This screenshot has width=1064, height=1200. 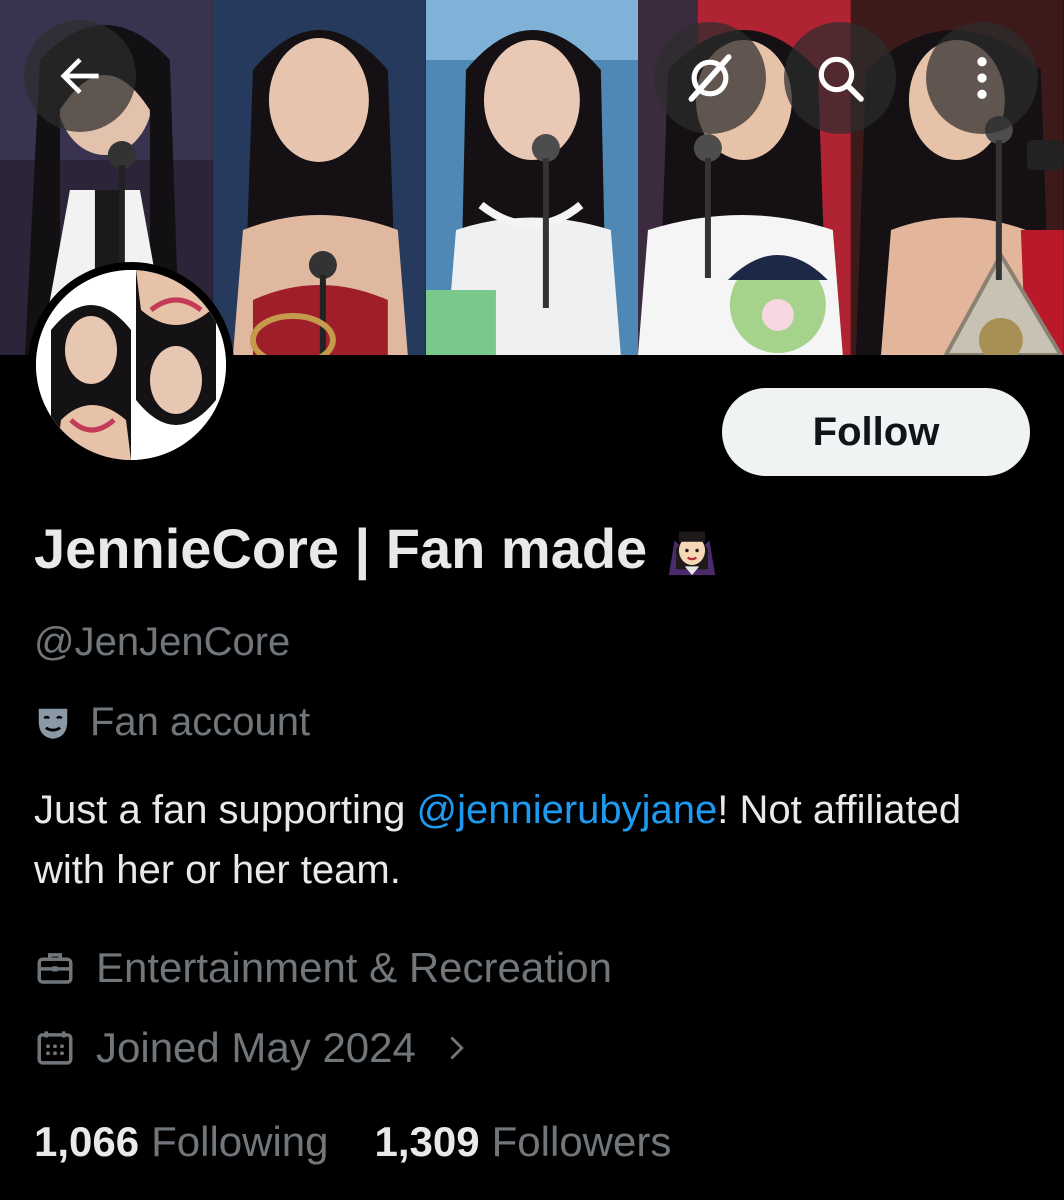 I want to click on profile-category: Entertainment & Recreation, so click(x=323, y=968).